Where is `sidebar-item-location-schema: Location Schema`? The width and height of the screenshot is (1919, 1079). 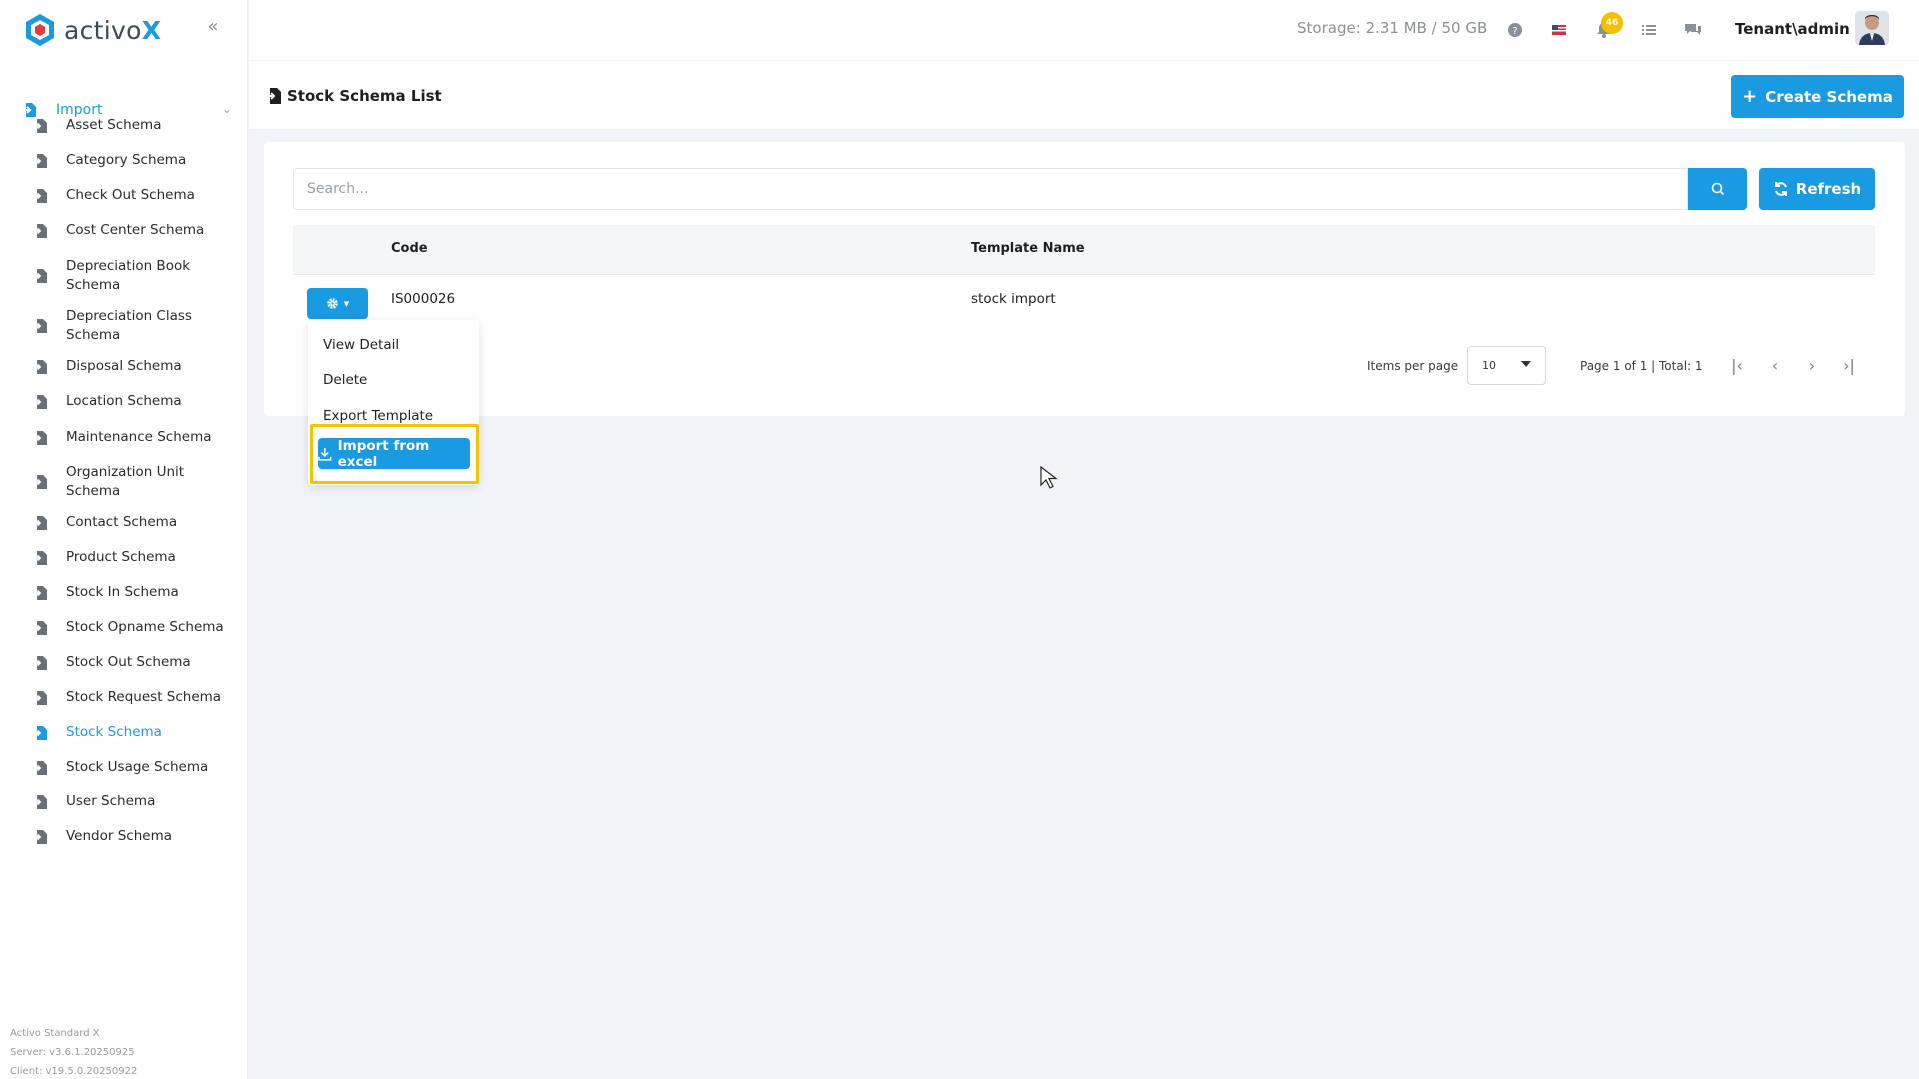 sidebar-item-location-schema: Location Schema is located at coordinates (133, 401).